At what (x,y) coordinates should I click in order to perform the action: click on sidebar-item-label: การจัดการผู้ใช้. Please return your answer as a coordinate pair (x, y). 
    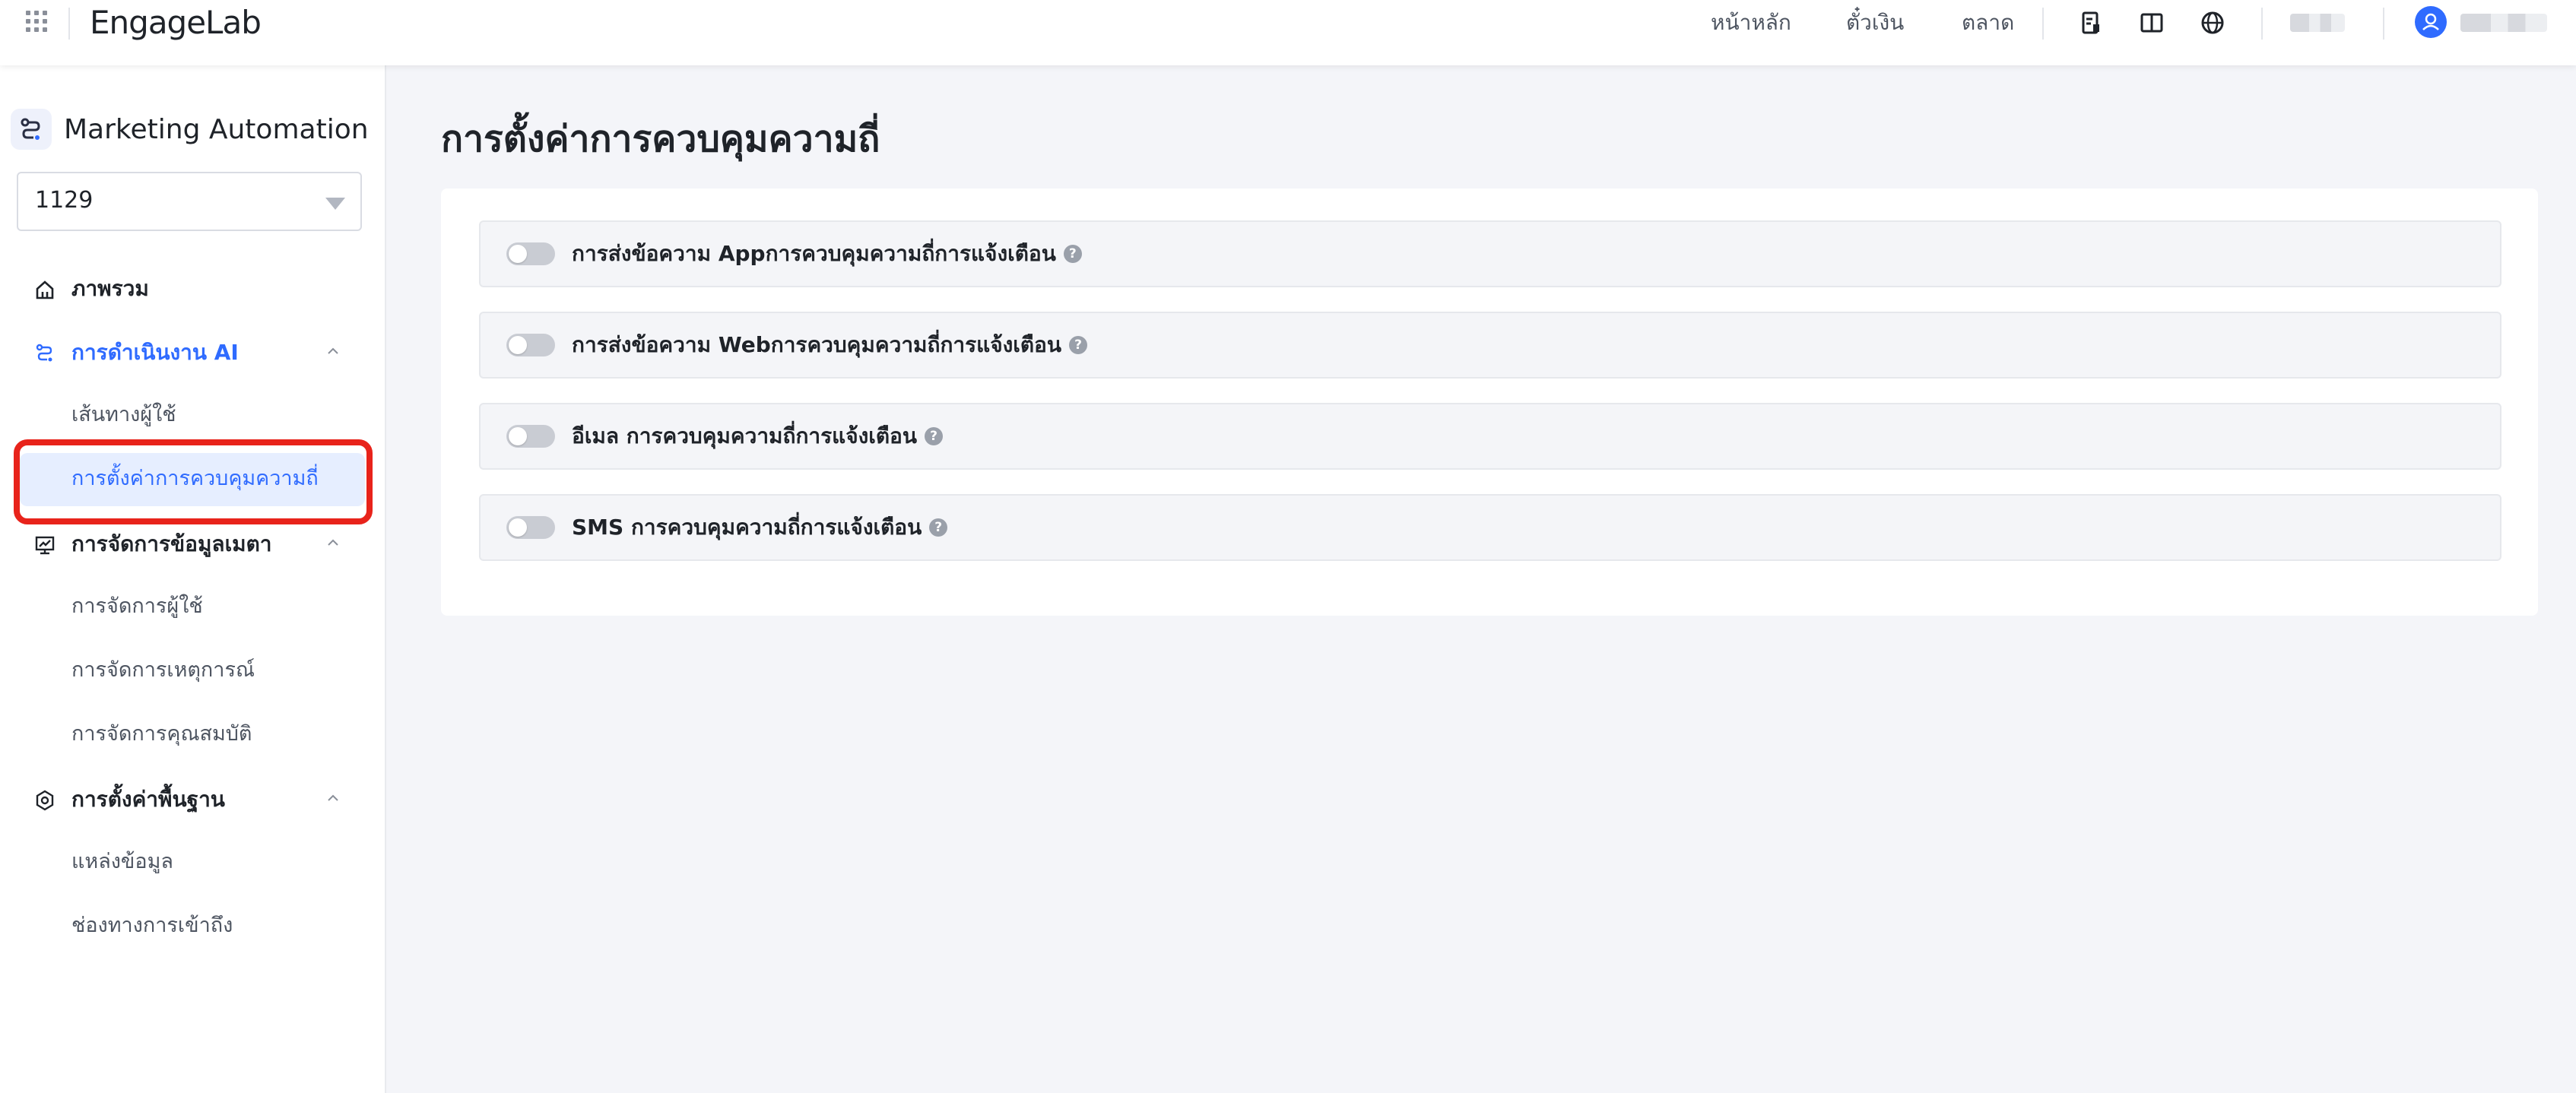
    Looking at the image, I should click on (137, 606).